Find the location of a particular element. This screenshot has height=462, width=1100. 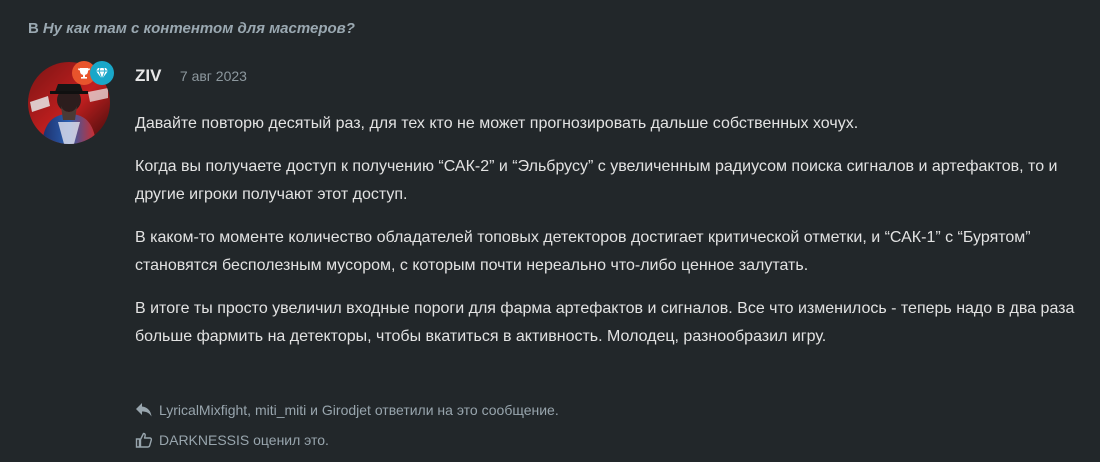

thread-prefix: В is located at coordinates (33, 28).